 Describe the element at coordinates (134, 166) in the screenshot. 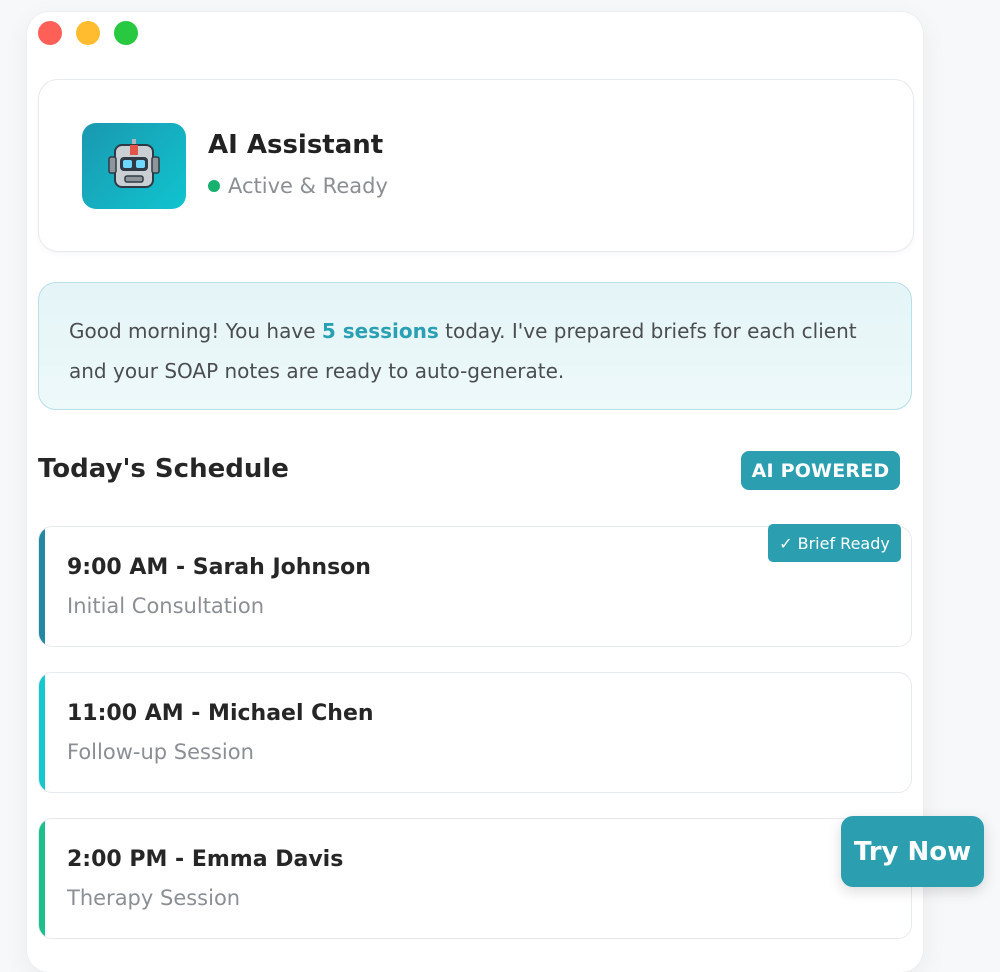

I see `robot-icon` at that location.